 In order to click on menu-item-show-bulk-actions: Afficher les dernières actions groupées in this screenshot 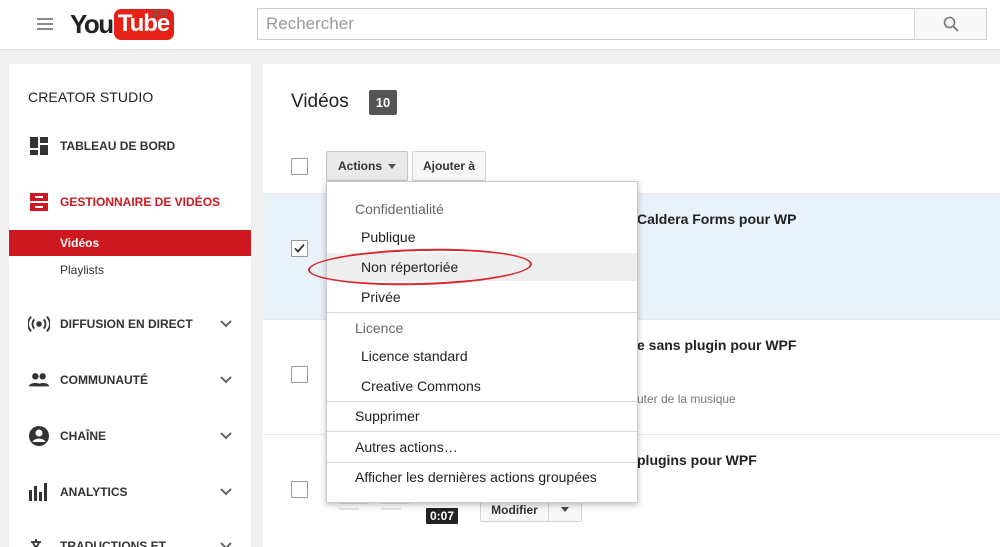, I will do `click(482, 477)`.